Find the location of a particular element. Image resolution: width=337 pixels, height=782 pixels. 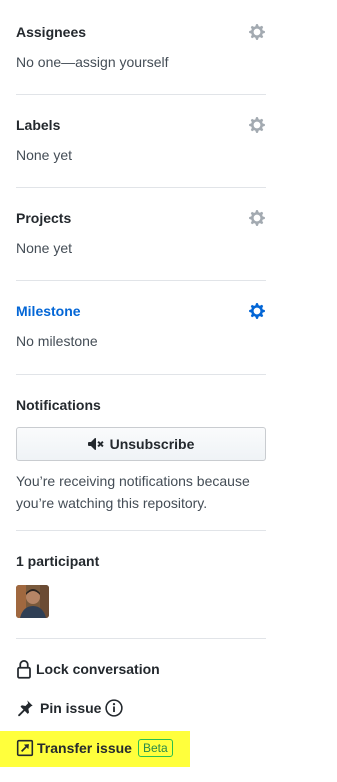

milestone-value: No milestone is located at coordinates (57, 341).